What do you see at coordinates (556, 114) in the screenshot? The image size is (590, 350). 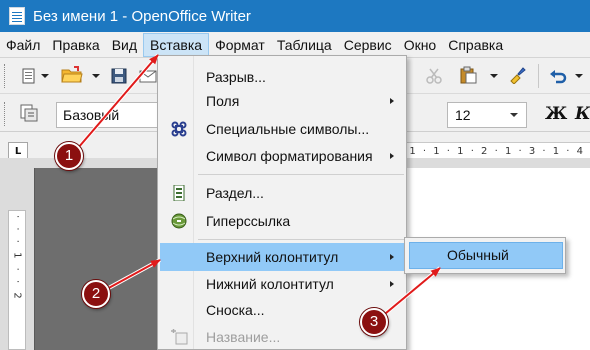 I see `bold-button: Ж` at bounding box center [556, 114].